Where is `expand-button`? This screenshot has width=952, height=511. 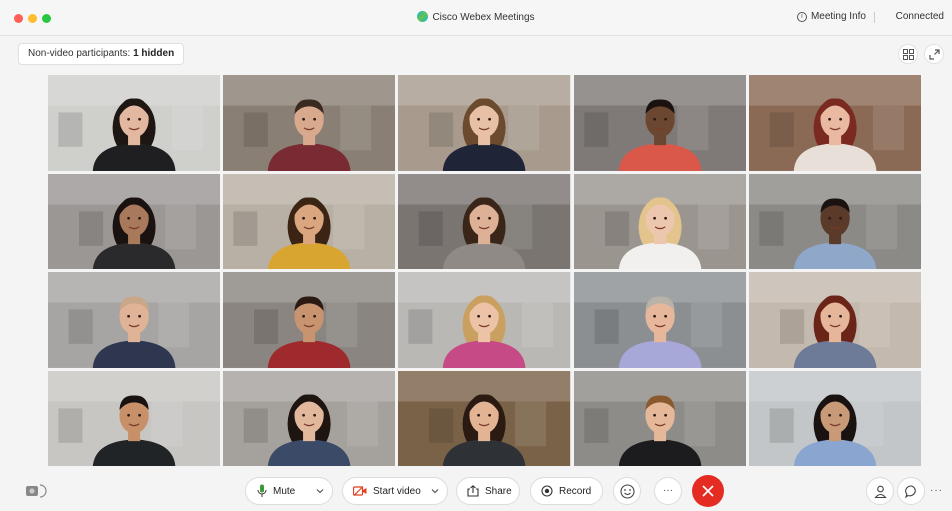
expand-button is located at coordinates (934, 54).